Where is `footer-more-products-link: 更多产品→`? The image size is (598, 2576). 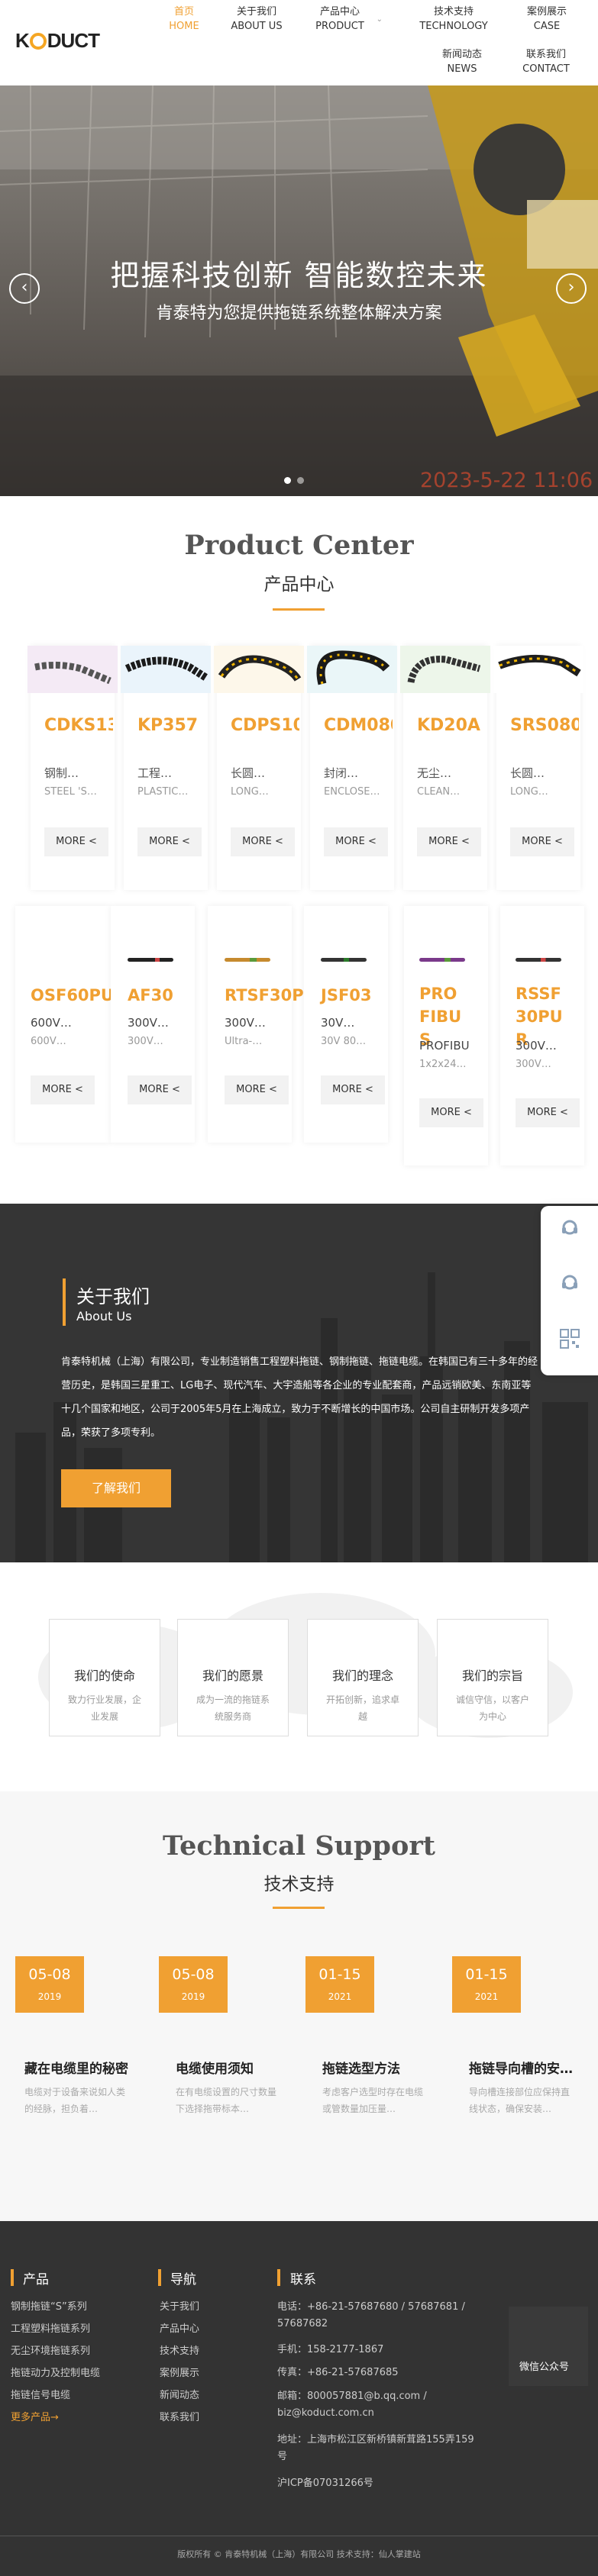
footer-more-products-link: 更多产品→ is located at coordinates (35, 2418).